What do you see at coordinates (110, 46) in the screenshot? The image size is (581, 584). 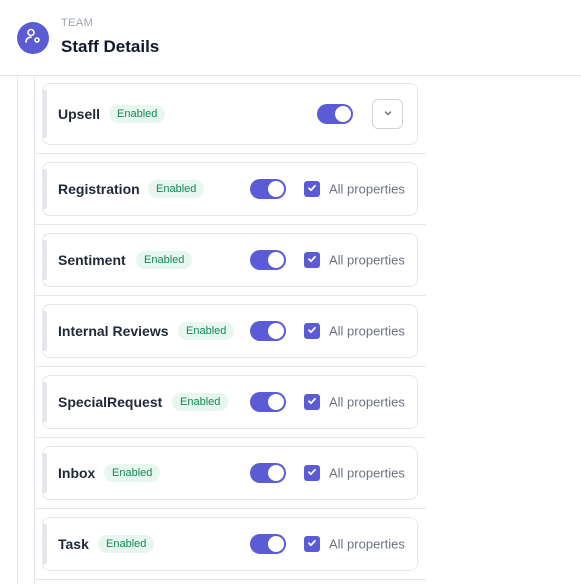 I see `page-title: Staff Details` at bounding box center [110, 46].